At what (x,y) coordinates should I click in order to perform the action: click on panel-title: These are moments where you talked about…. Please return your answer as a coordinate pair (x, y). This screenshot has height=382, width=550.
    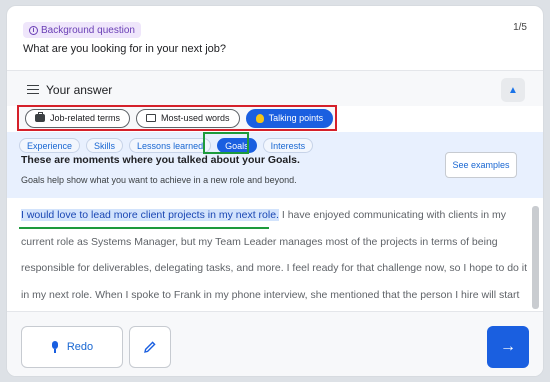
    Looking at the image, I should click on (160, 160).